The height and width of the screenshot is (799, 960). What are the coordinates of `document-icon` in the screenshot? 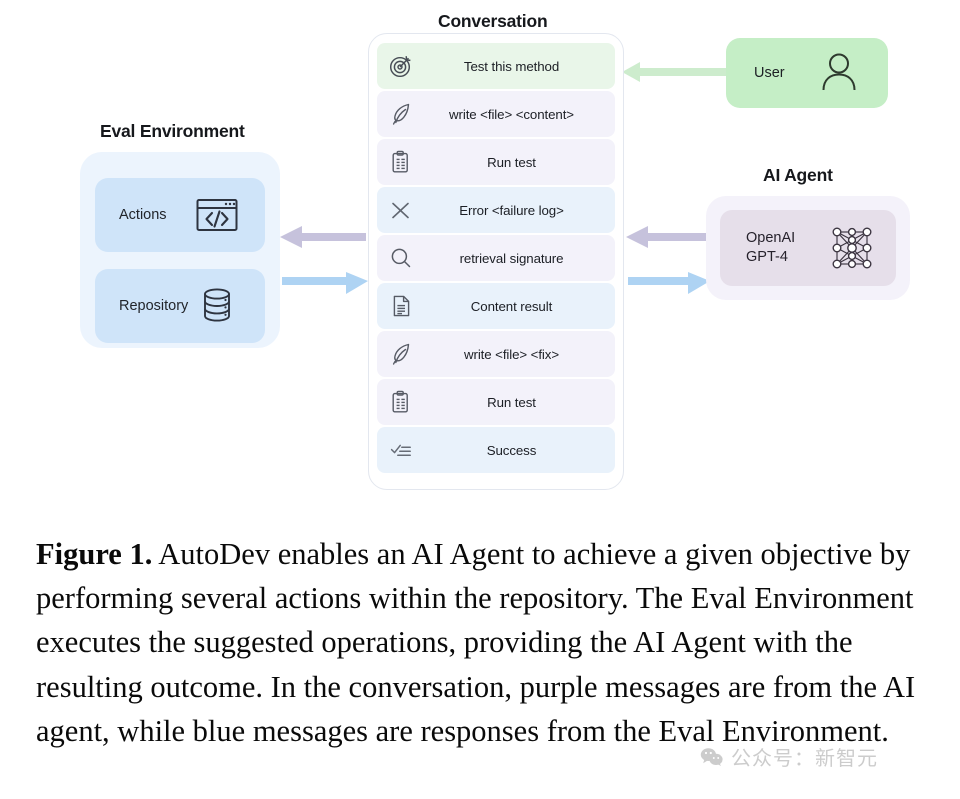 It's located at (401, 306).